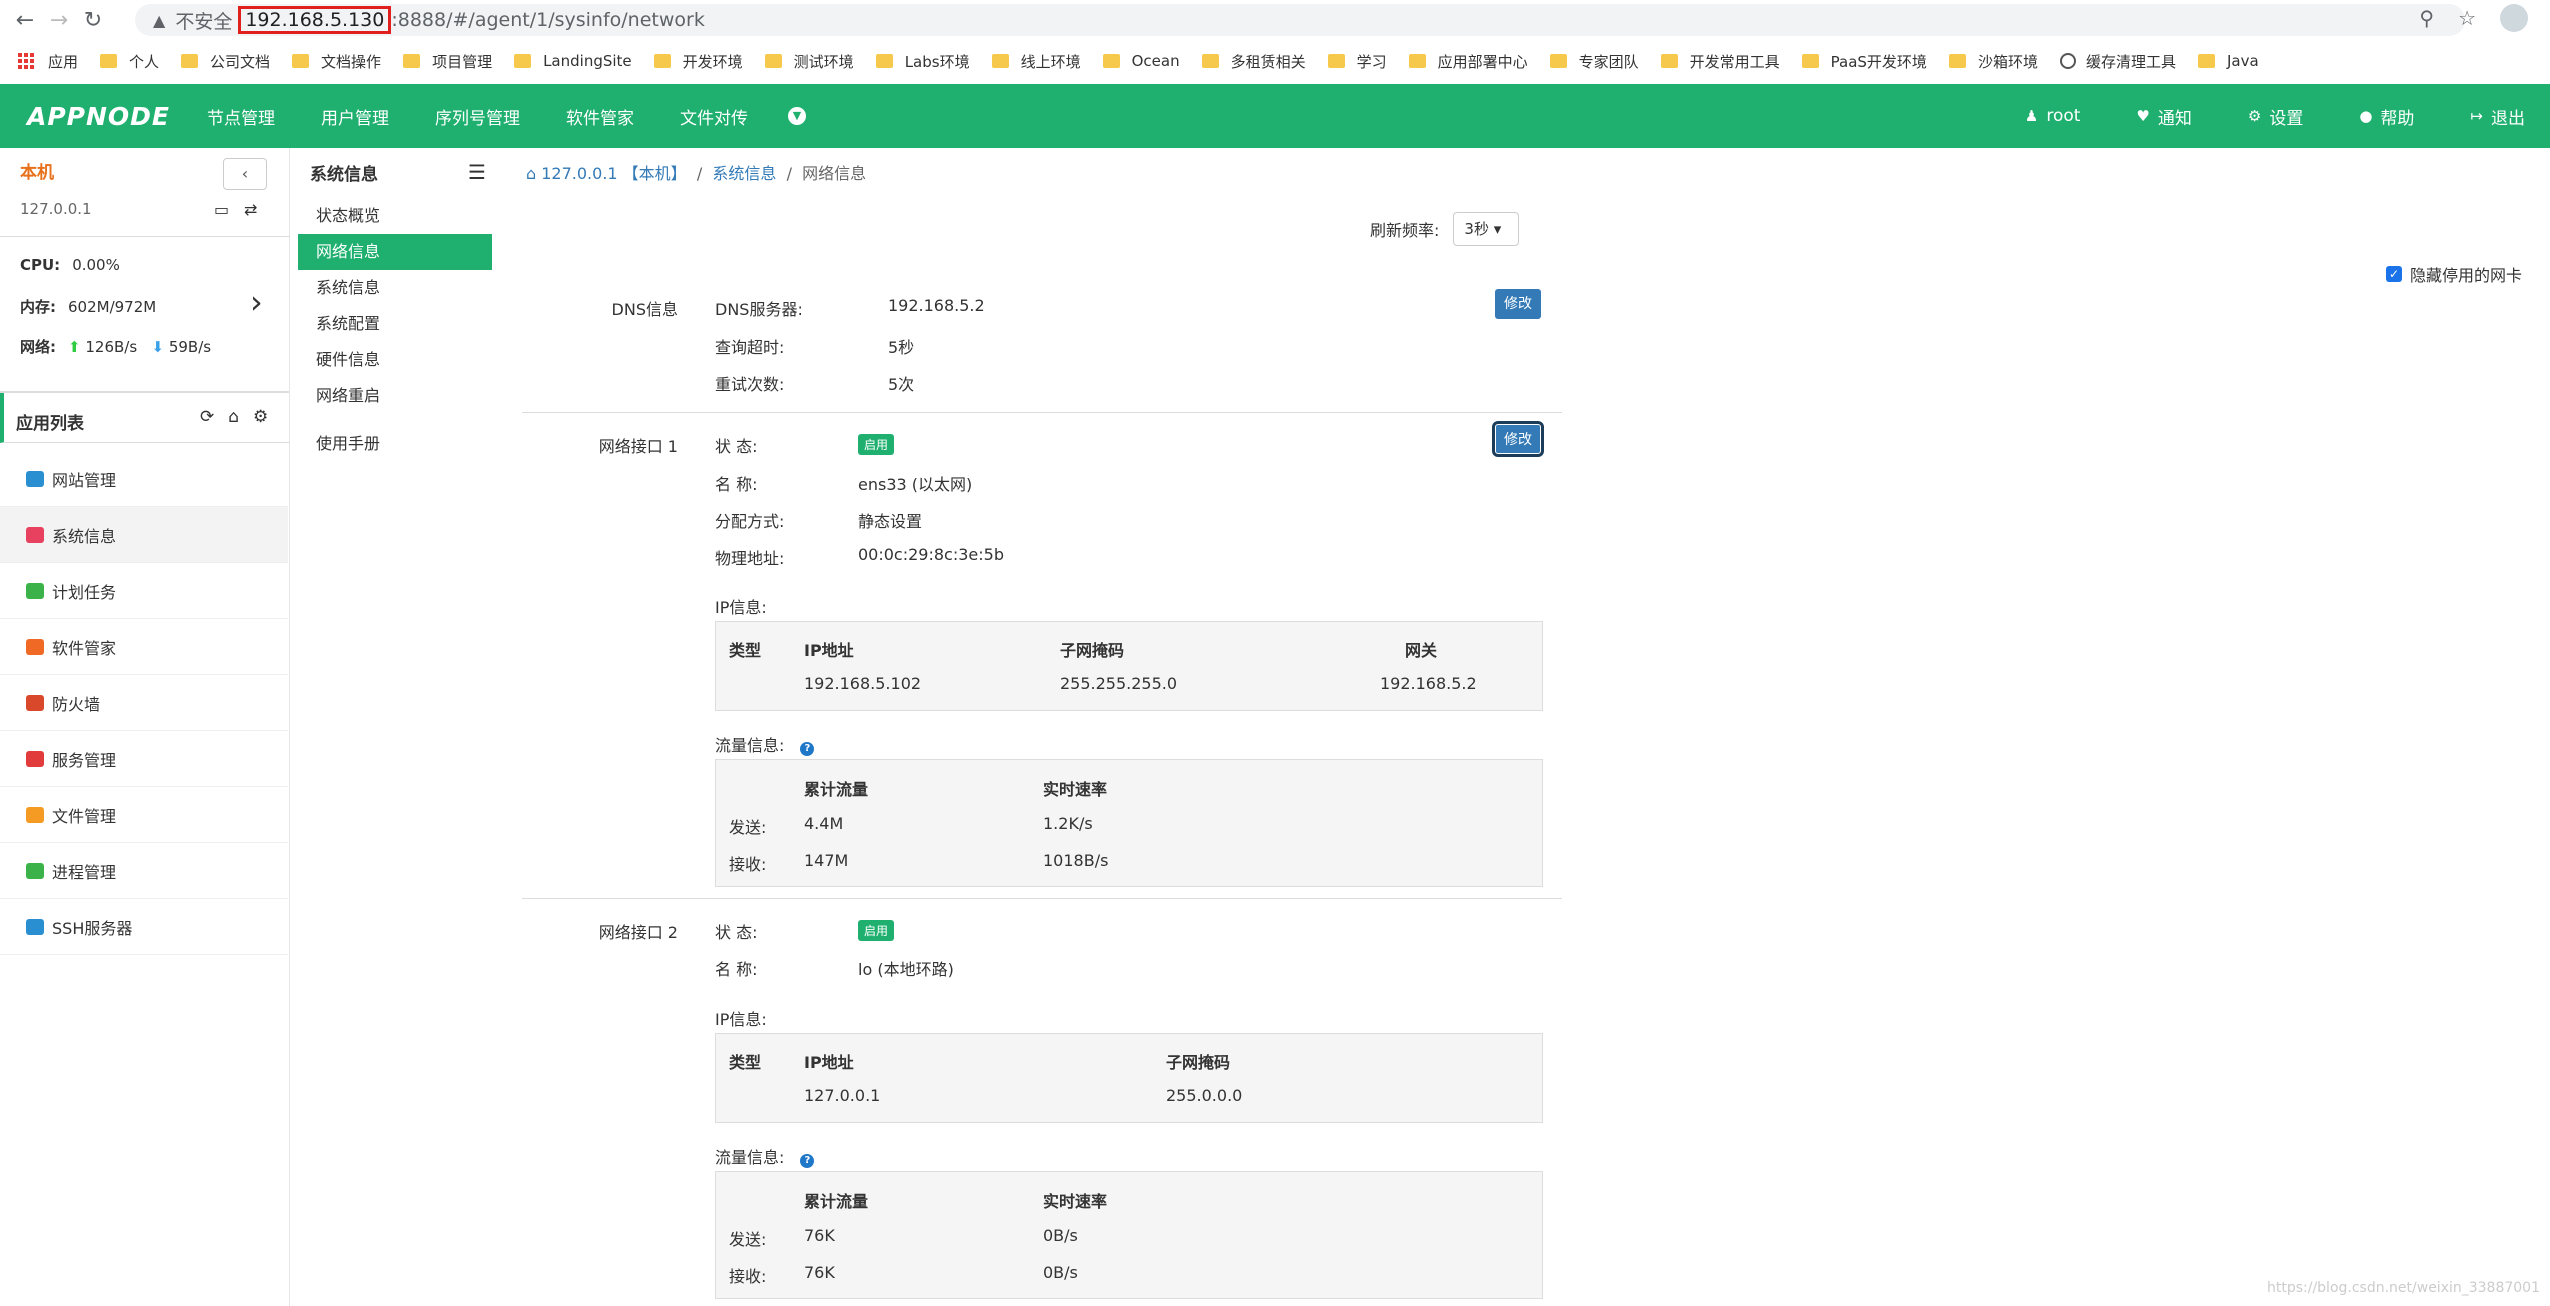  Describe the element at coordinates (2386, 116) in the screenshot. I see `help-menu: ● 帮助` at that location.